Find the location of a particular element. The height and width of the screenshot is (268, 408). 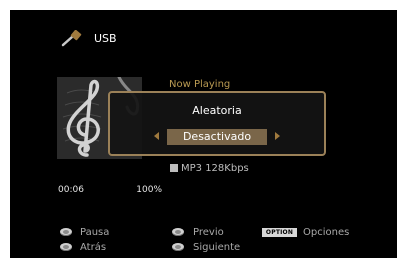

source-label: USB is located at coordinates (105, 38).